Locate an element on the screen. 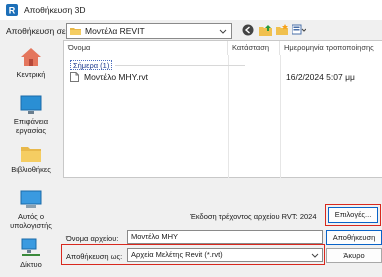 This screenshot has width=382, height=277. column-header-modified: Ημερομηνία τροποποίησης is located at coordinates (331, 48).